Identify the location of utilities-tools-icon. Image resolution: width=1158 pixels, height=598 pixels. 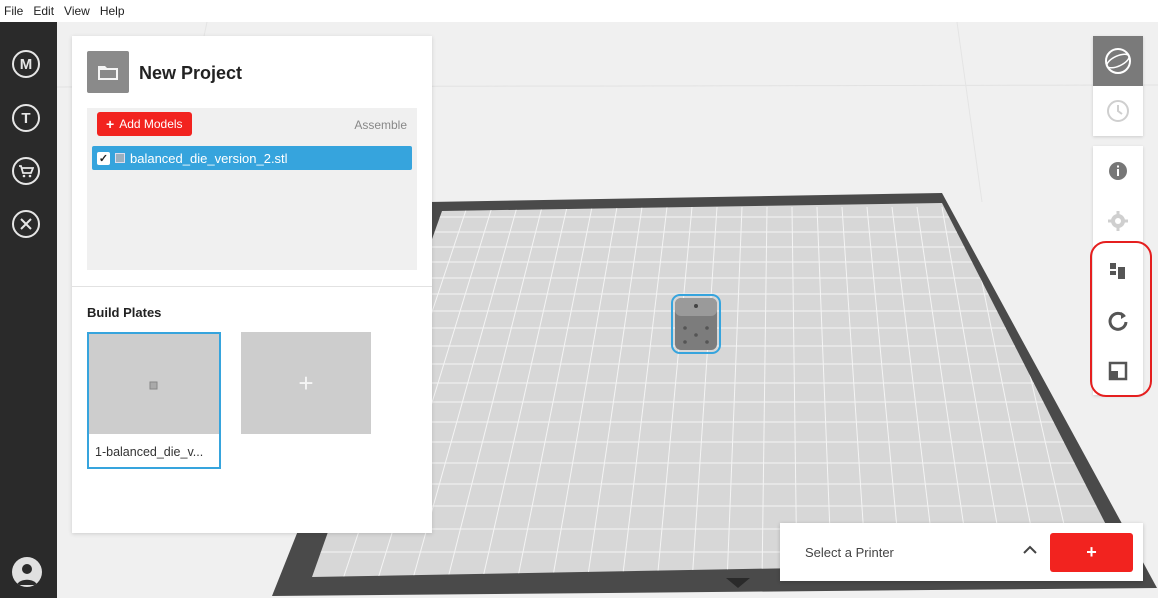
(26, 224).